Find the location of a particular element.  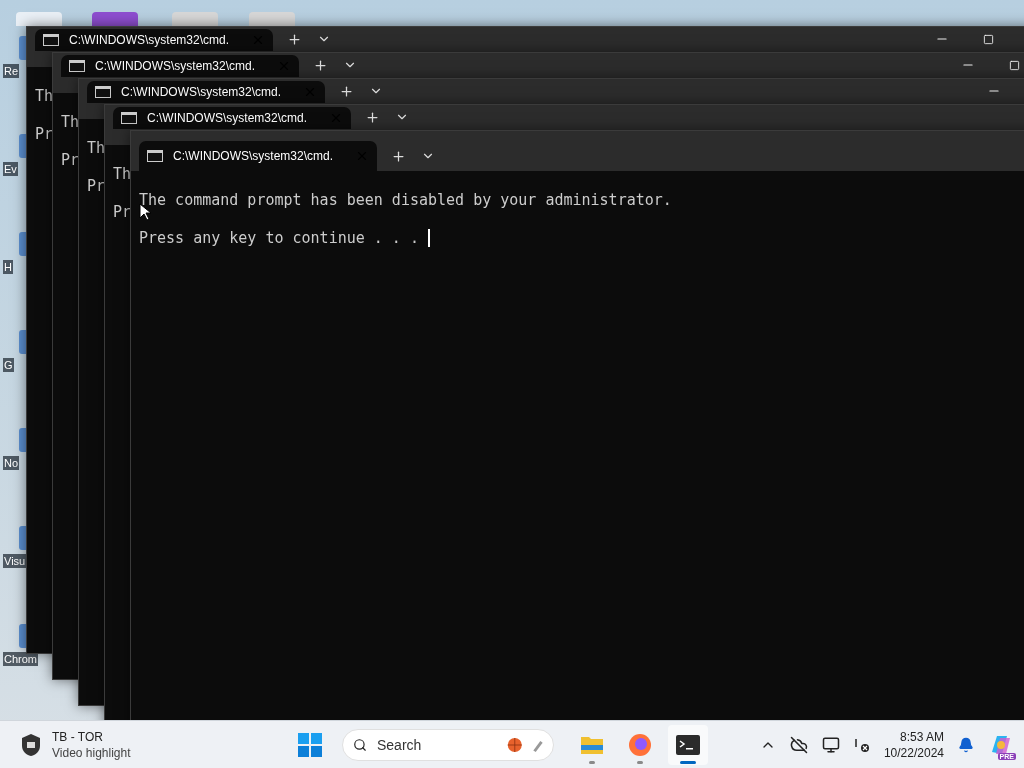

taskbar-app-button is located at coordinates (688, 745).